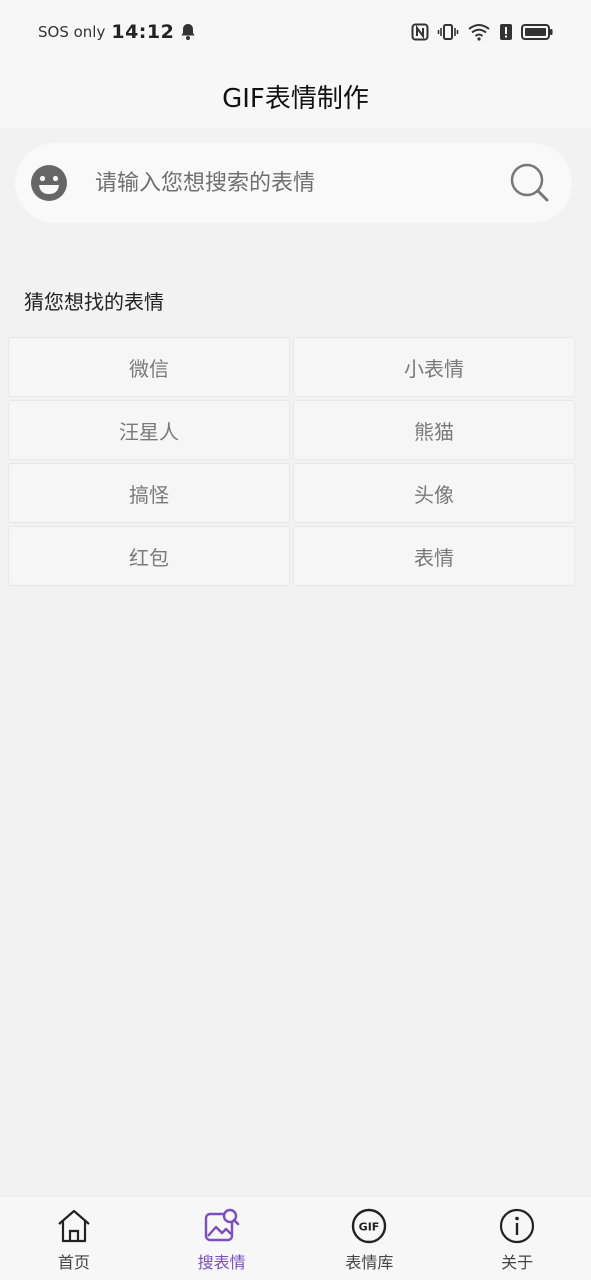  What do you see at coordinates (295, 32) in the screenshot?
I see `status-bar: SOS only 14:12` at bounding box center [295, 32].